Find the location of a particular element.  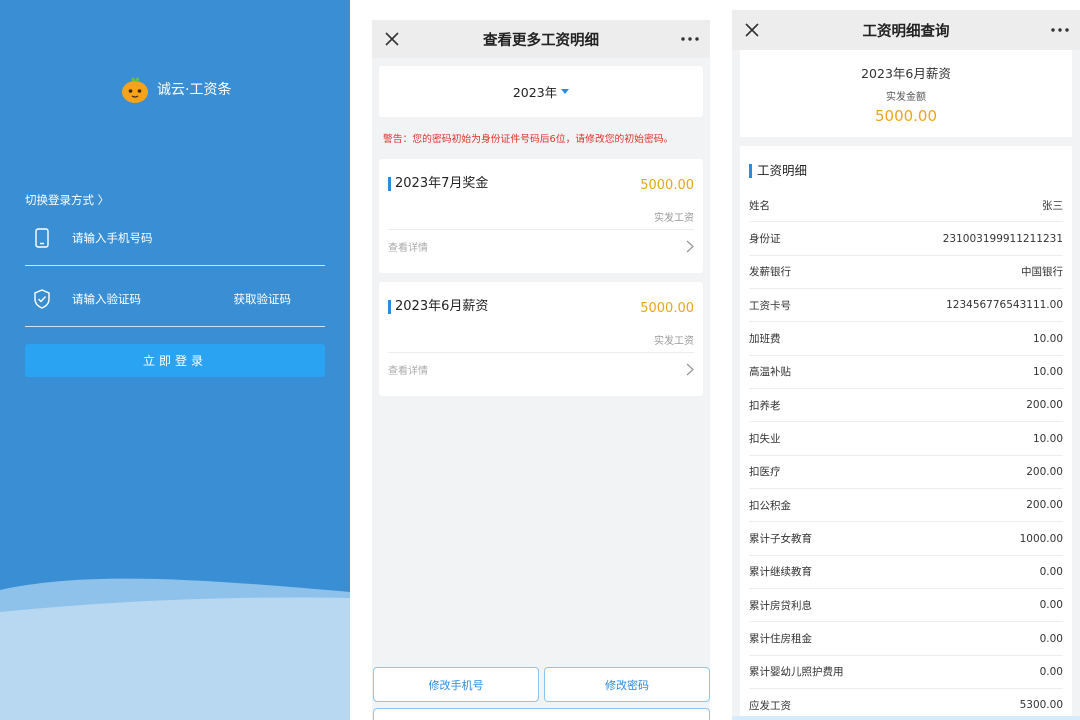

row-label: 累计房贷利息 is located at coordinates (780, 605).